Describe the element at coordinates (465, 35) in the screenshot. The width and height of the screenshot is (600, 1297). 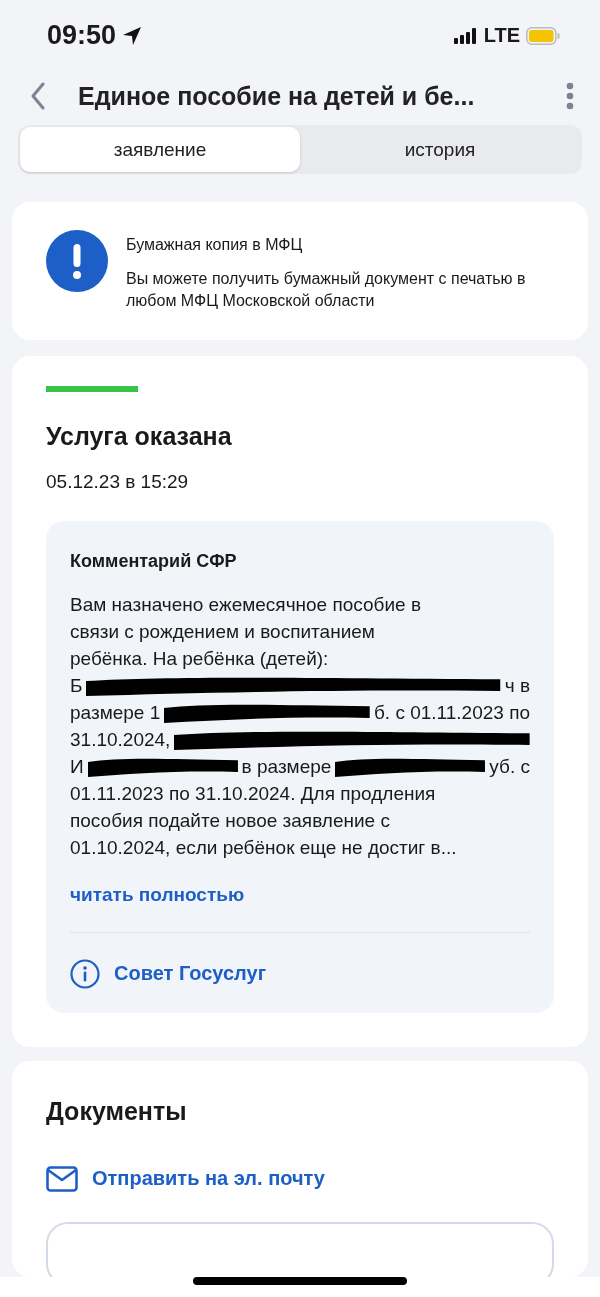
I see `signal-icon` at that location.